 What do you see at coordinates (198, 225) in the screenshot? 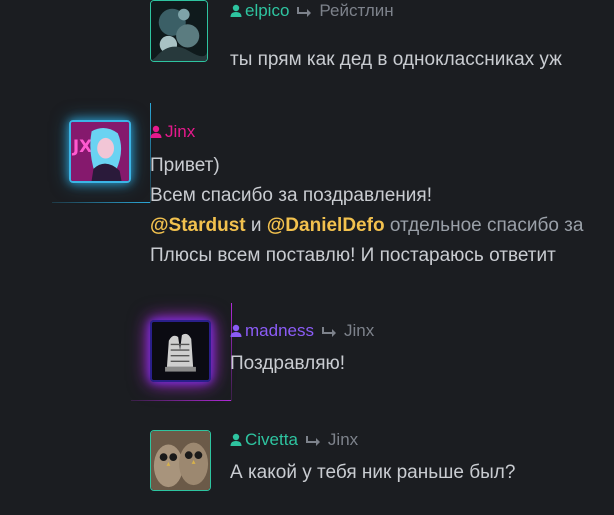
I see `mention-link: @Stardust` at bounding box center [198, 225].